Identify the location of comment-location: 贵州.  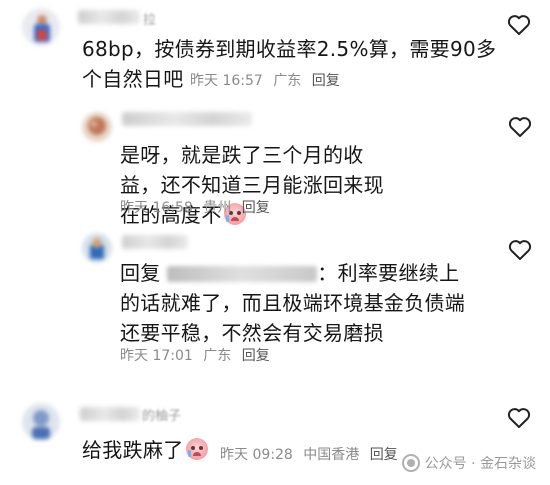
(217, 208).